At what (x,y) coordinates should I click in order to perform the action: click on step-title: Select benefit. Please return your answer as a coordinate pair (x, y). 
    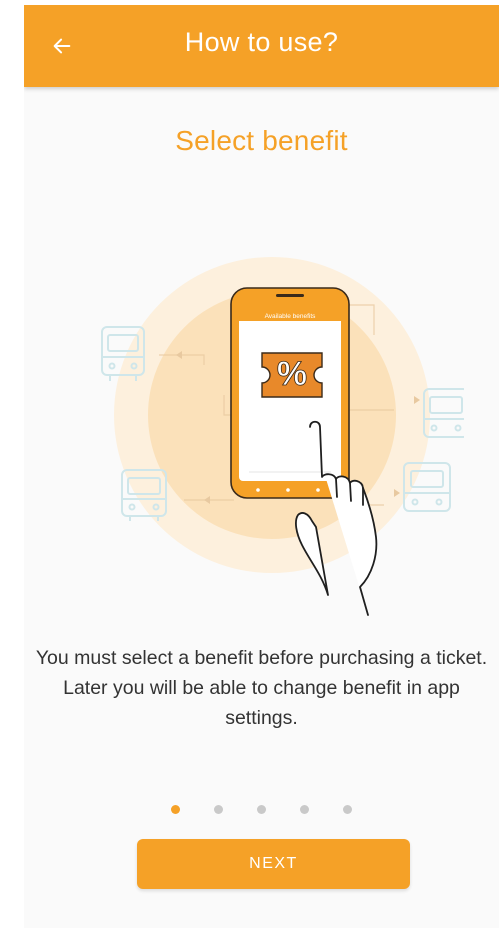
    Looking at the image, I should click on (261, 140).